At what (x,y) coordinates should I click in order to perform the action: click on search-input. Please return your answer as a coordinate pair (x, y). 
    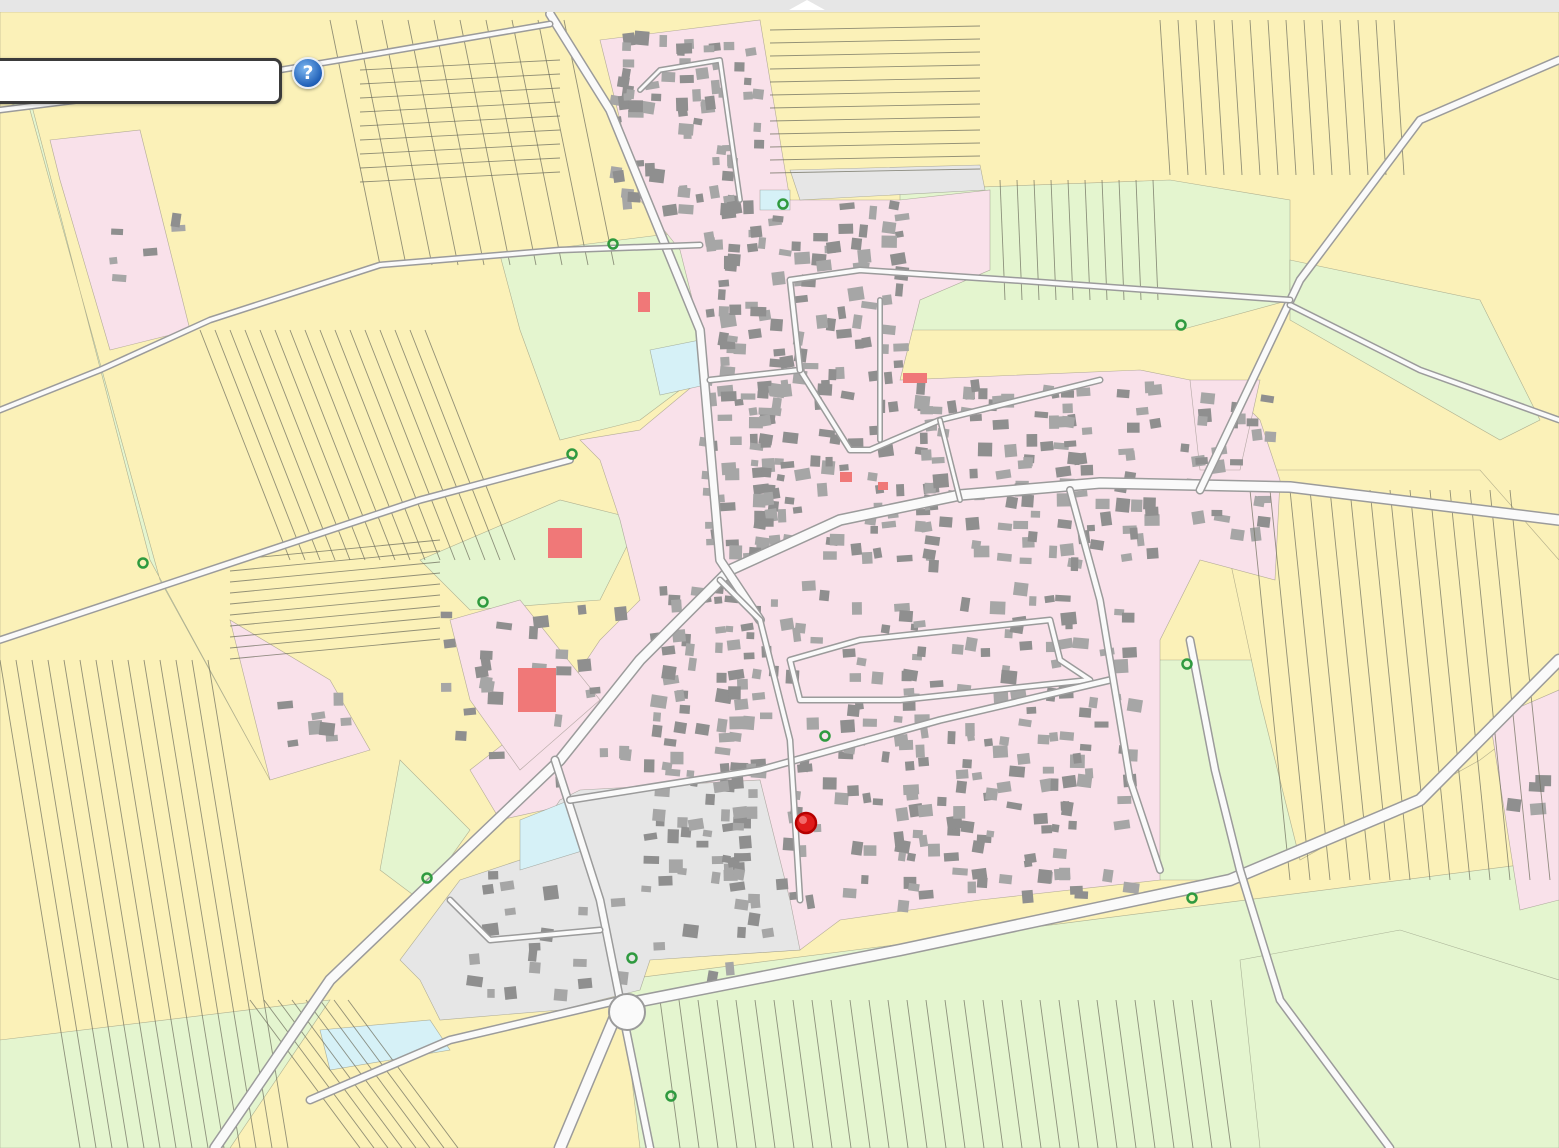
    Looking at the image, I should click on (139, 81).